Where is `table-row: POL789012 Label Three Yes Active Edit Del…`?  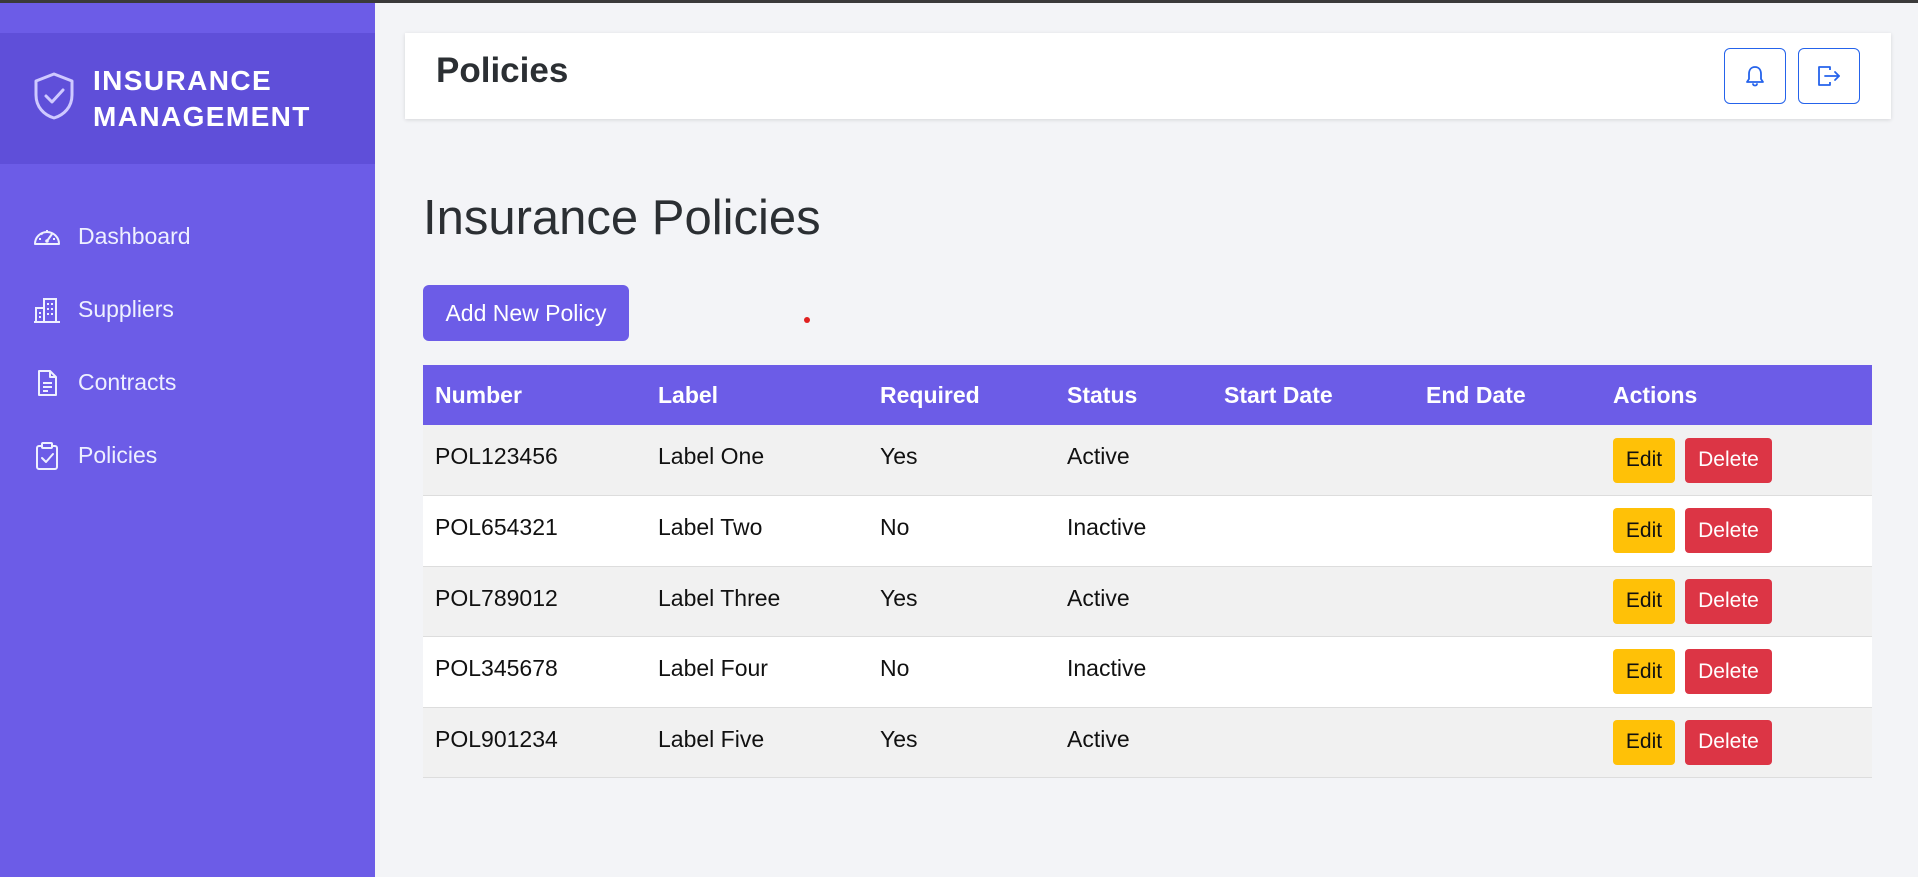 table-row: POL789012 Label Three Yes Active Edit Del… is located at coordinates (1147, 601).